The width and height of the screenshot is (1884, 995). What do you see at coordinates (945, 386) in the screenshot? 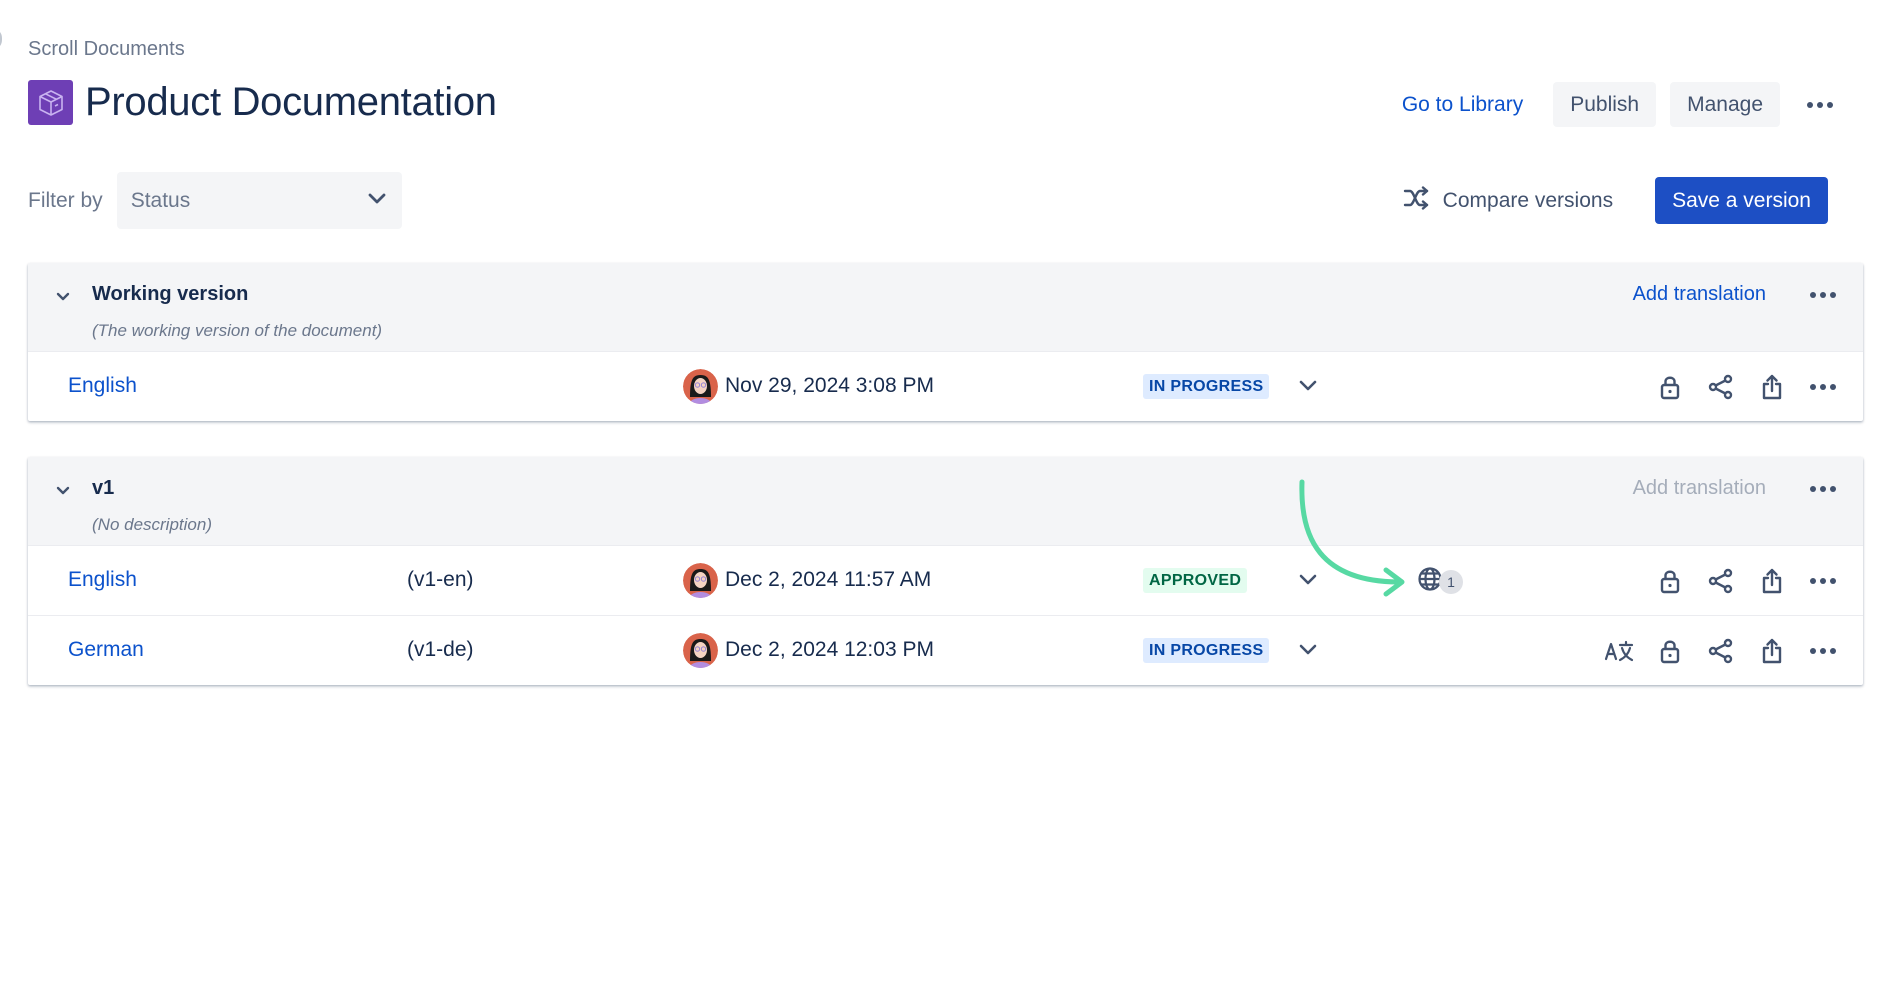
I see `table-row: English Nov 29, 2024 3:08 PM IN PROGRESS` at bounding box center [945, 386].